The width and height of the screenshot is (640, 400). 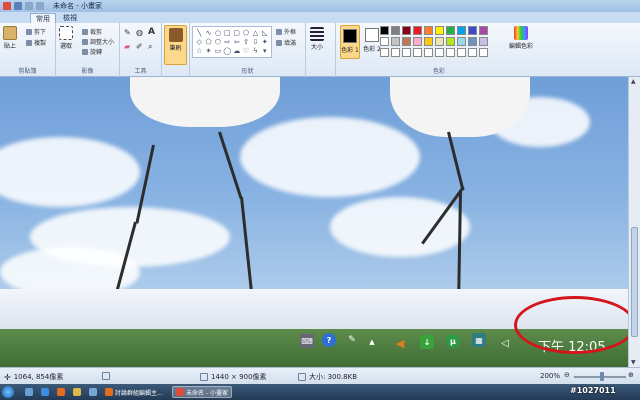 What do you see at coordinates (36, 31) in the screenshot?
I see `cut-button: 剪下` at bounding box center [36, 31].